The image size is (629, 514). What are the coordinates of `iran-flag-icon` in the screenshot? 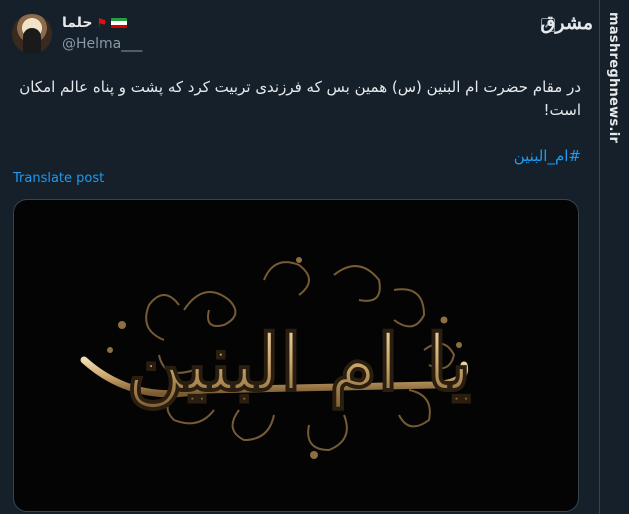 It's located at (119, 23).